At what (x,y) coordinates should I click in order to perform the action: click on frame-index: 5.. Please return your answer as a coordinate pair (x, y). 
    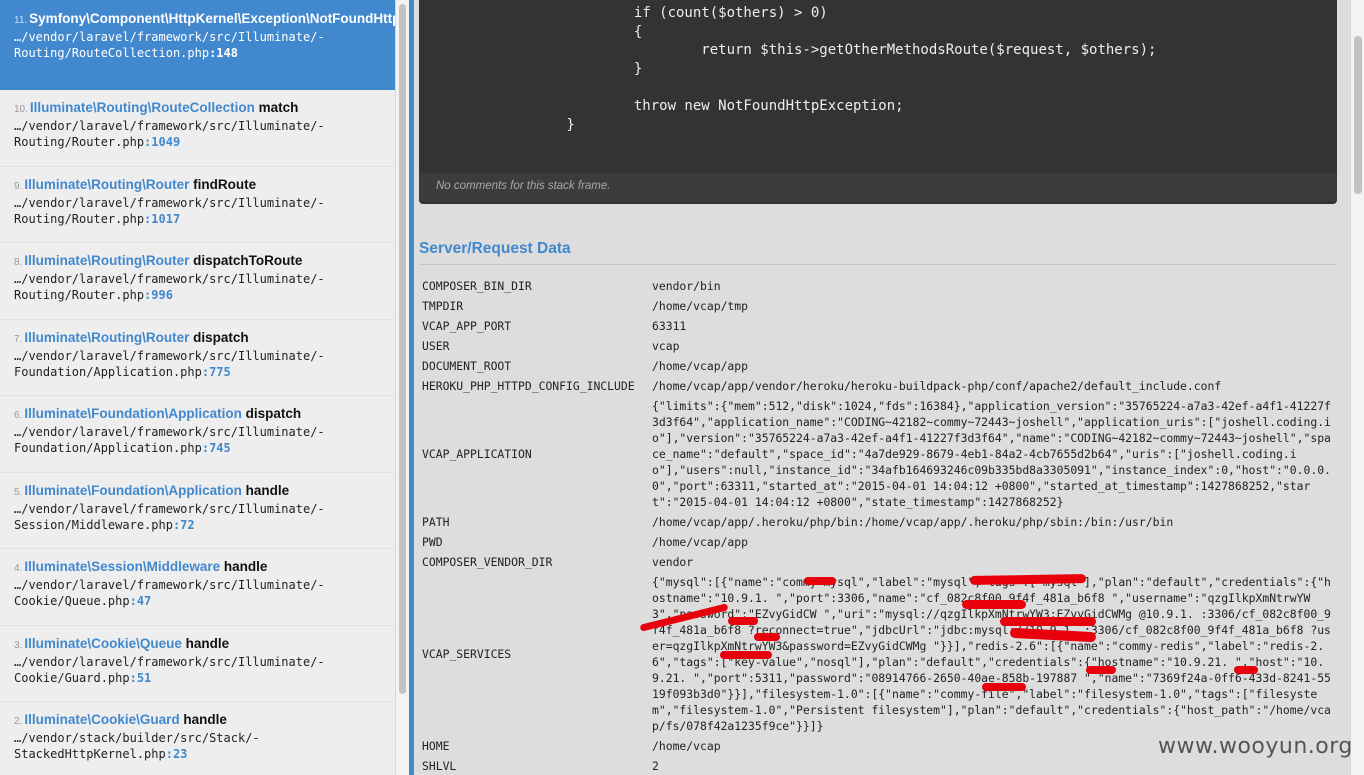
    Looking at the image, I should click on (18, 492).